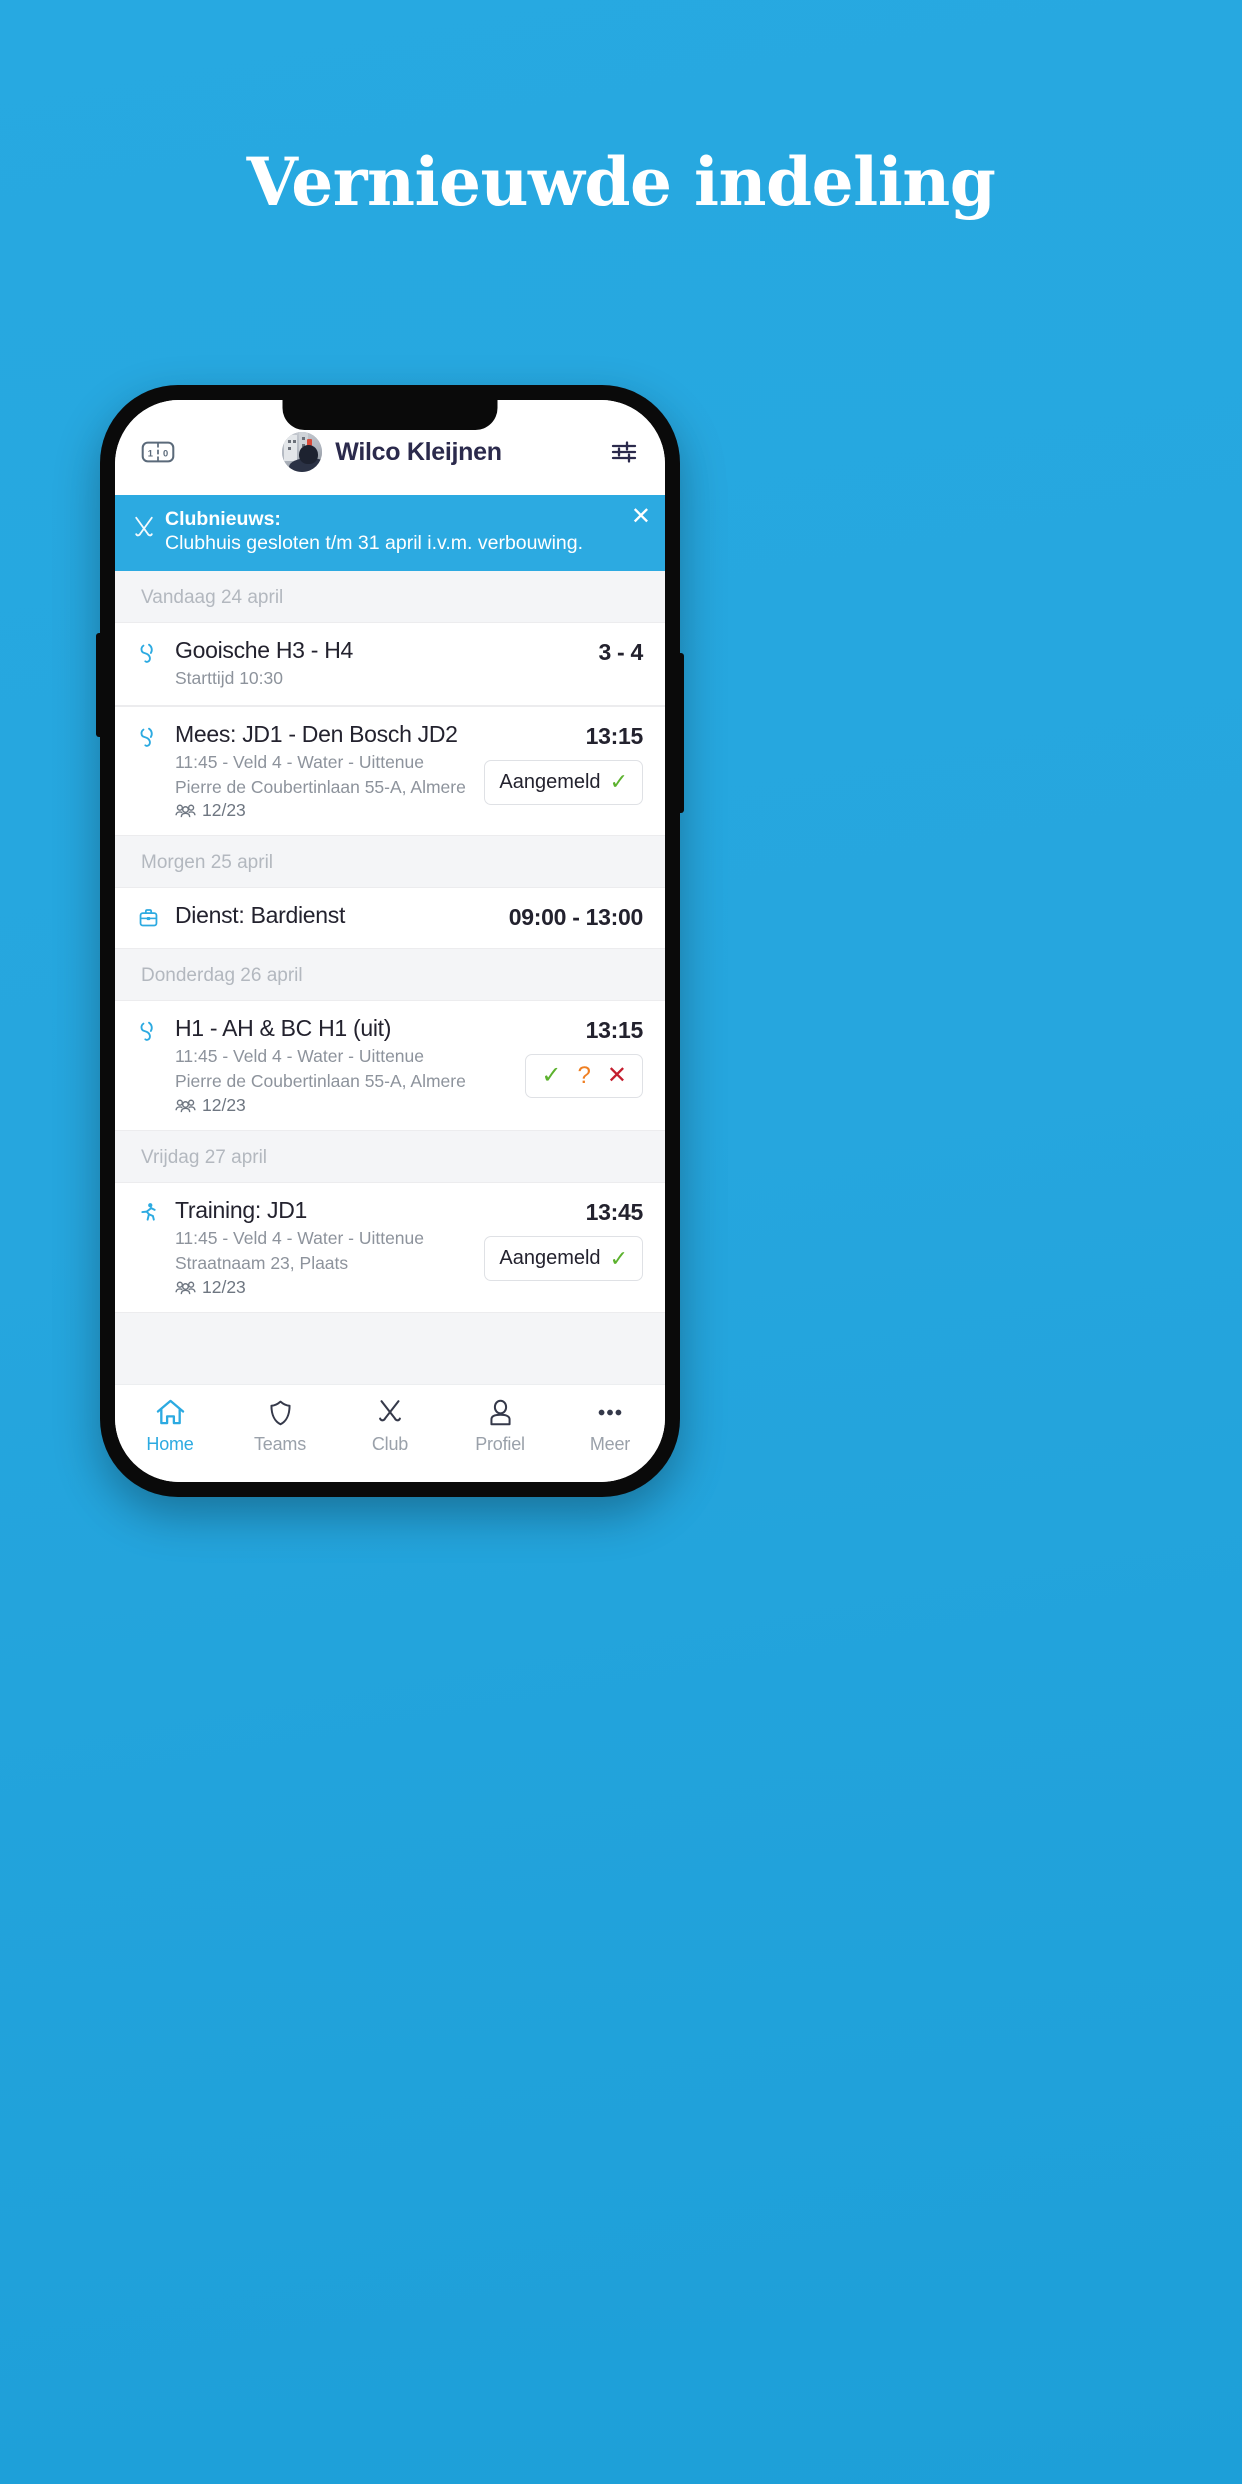  What do you see at coordinates (390, 1412) in the screenshot?
I see `crossed-sticks-icon` at bounding box center [390, 1412].